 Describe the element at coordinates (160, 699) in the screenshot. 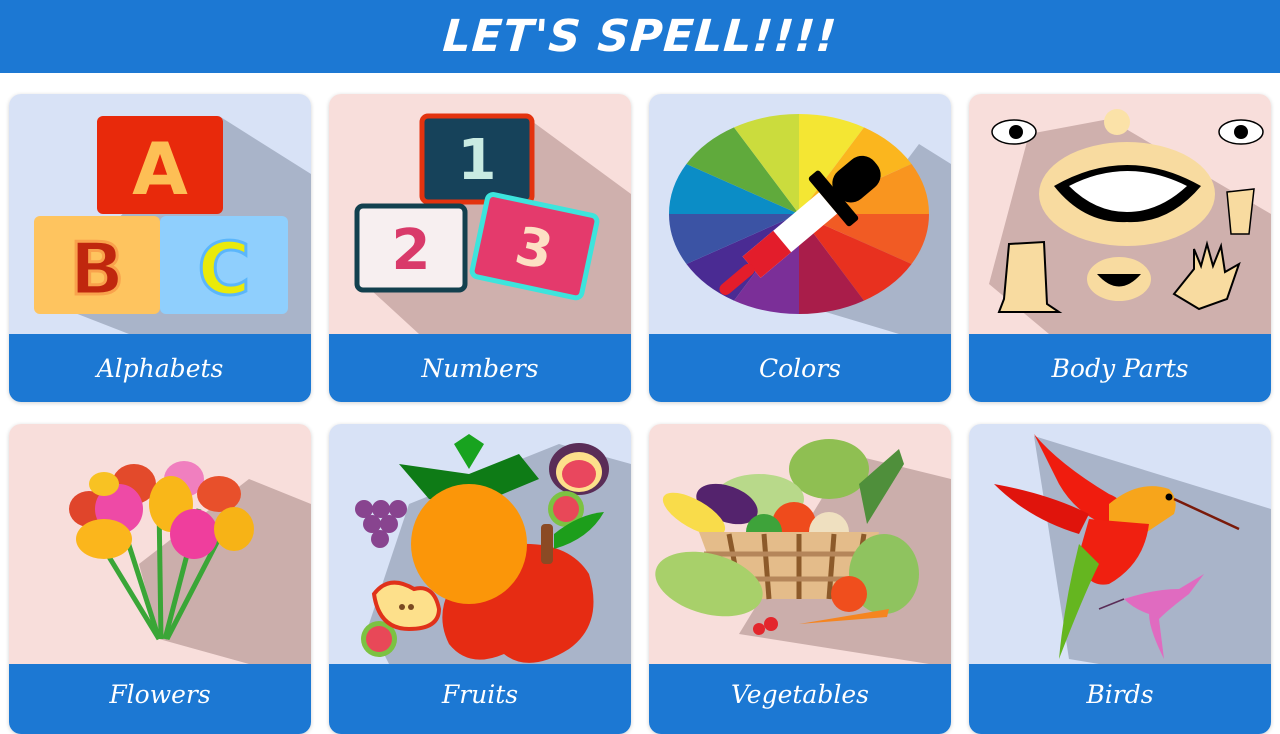

I see `category-label: Flowers` at that location.